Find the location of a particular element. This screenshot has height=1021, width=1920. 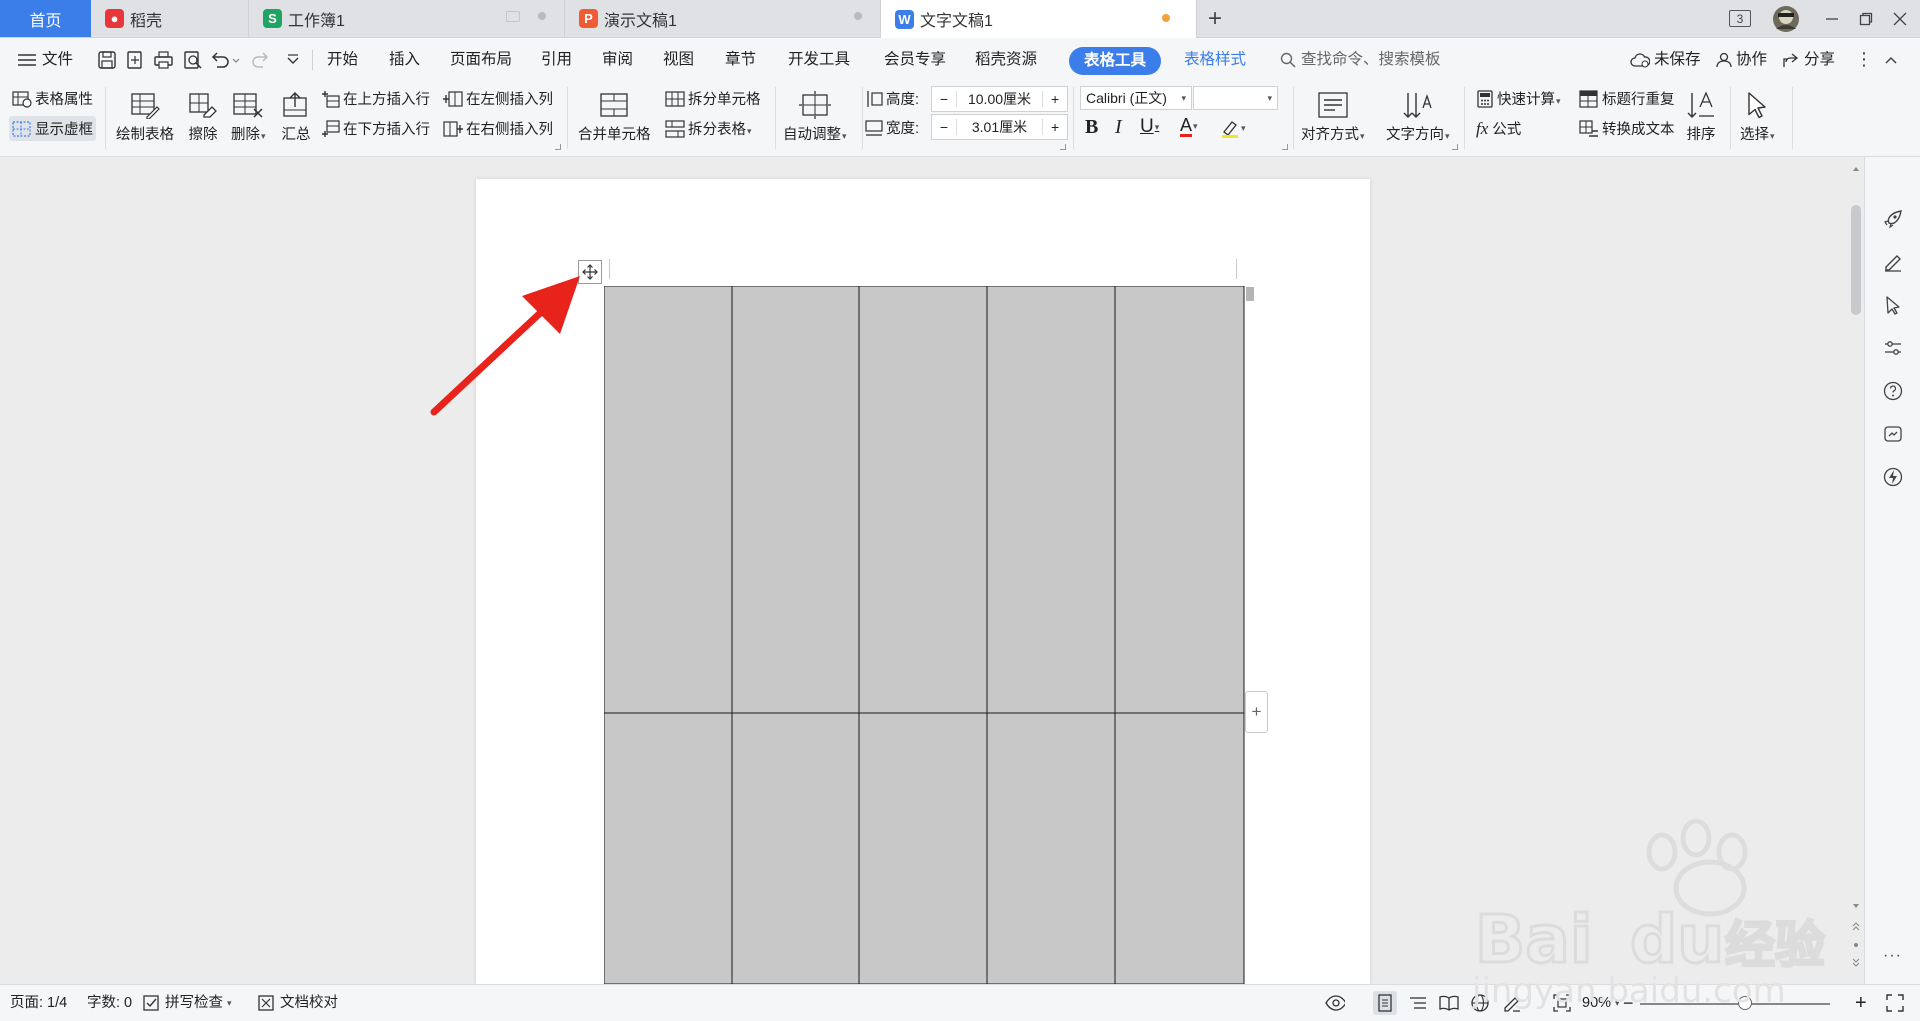

insert-row-below-button: 在下方插入行 is located at coordinates (376, 128).